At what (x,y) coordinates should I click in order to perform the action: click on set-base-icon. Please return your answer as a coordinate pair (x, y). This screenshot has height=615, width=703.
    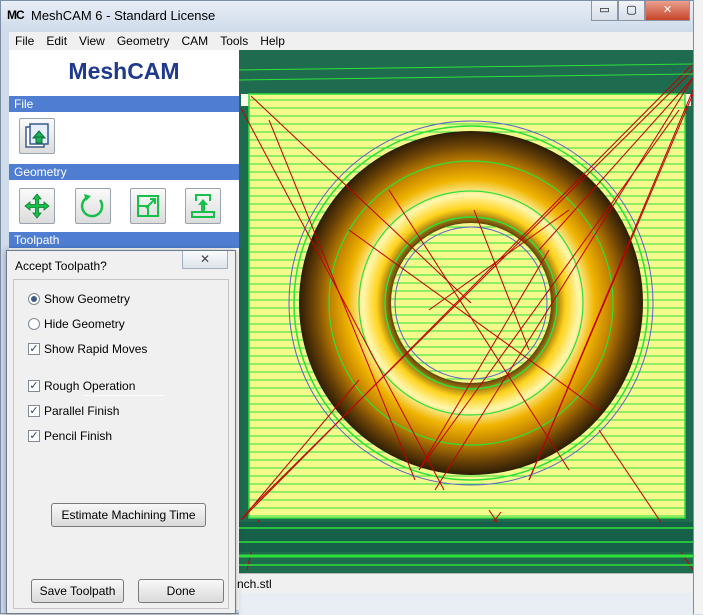
    Looking at the image, I should click on (203, 206).